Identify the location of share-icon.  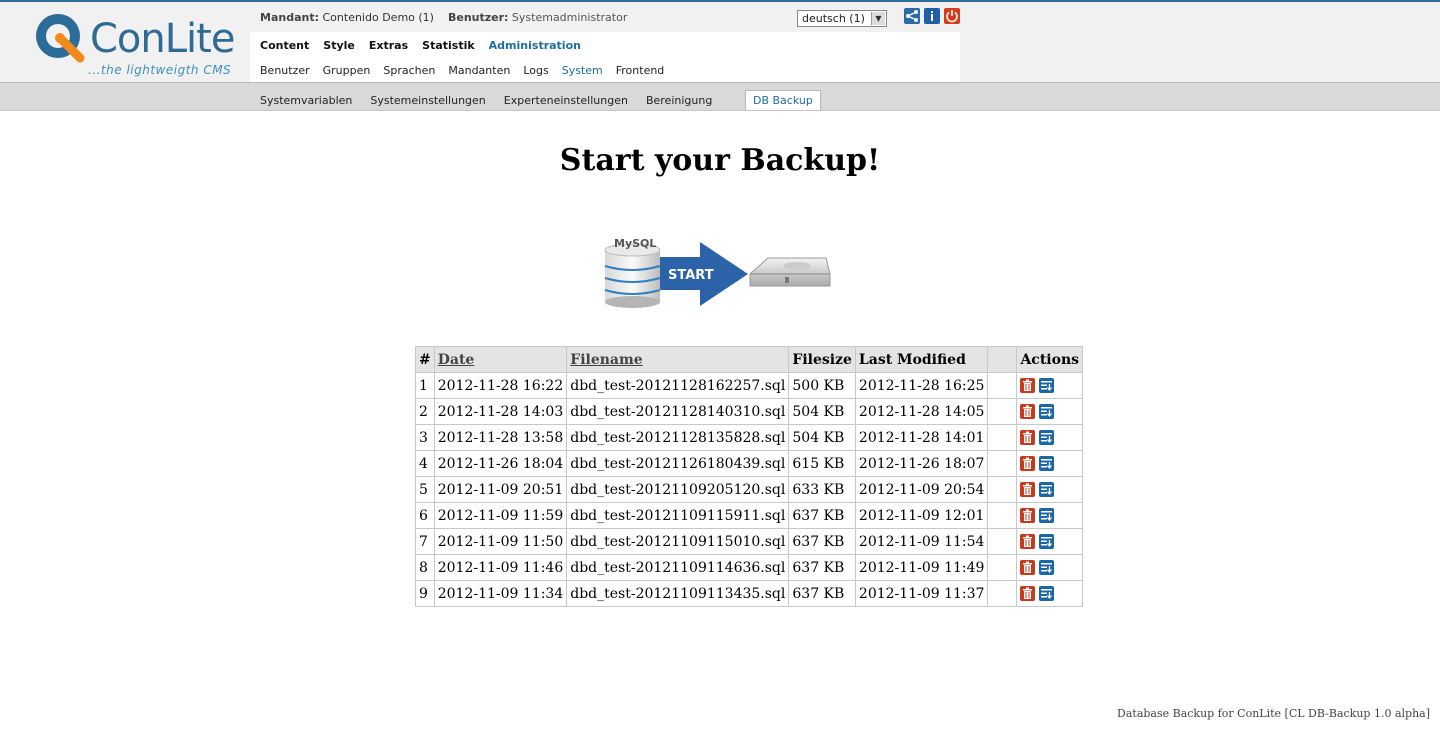
(912, 16).